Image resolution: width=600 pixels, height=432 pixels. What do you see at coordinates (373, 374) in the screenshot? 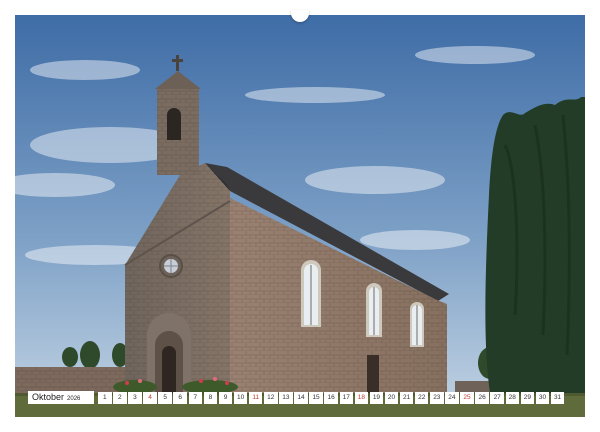
I see `side-door` at bounding box center [373, 374].